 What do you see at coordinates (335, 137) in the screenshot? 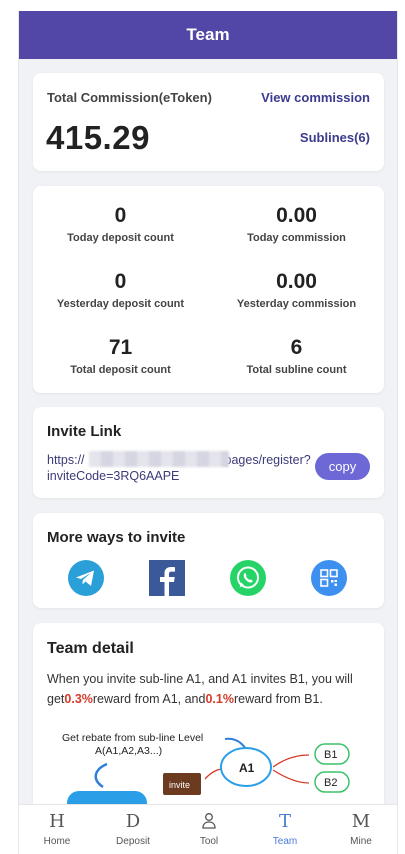
I see `sublines-link: Sublines(6)` at bounding box center [335, 137].